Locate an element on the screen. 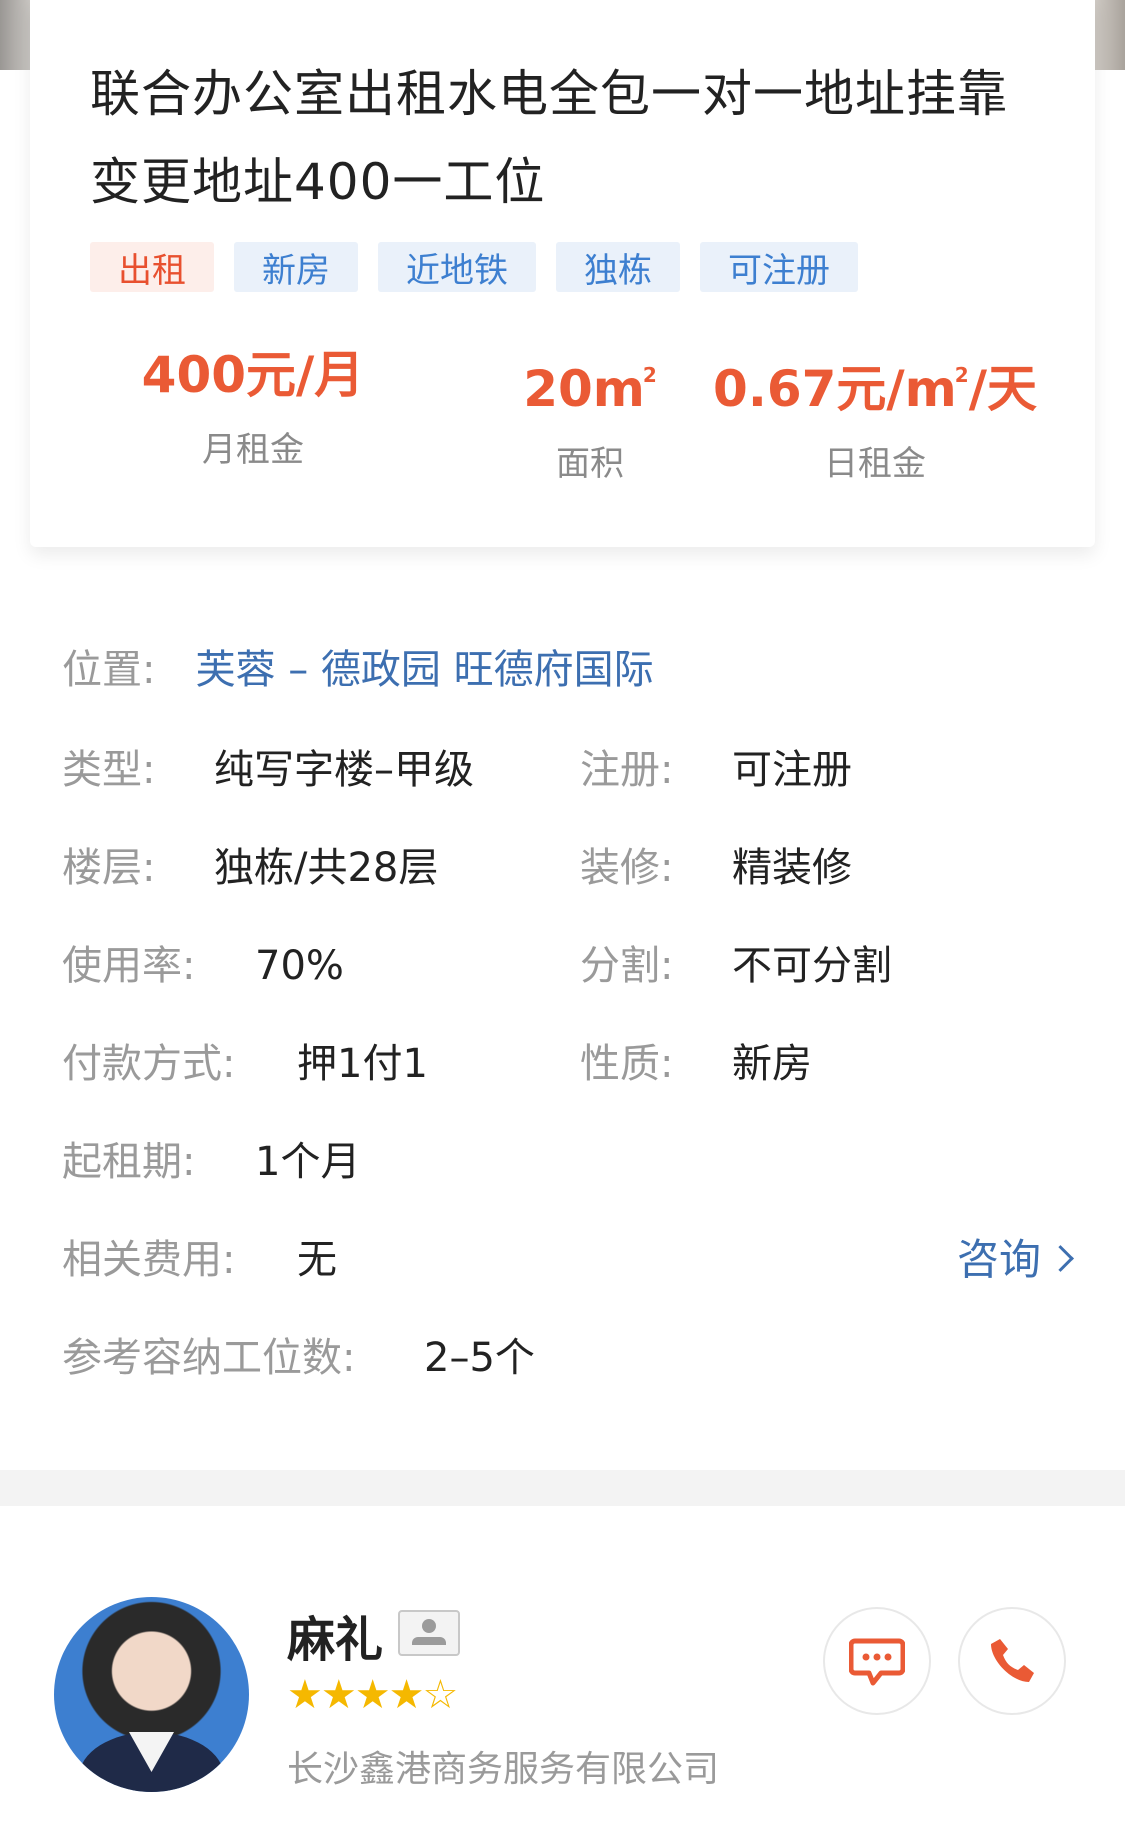 This screenshot has width=1125, height=1846. decoration-key: 装修: is located at coordinates (627, 868).